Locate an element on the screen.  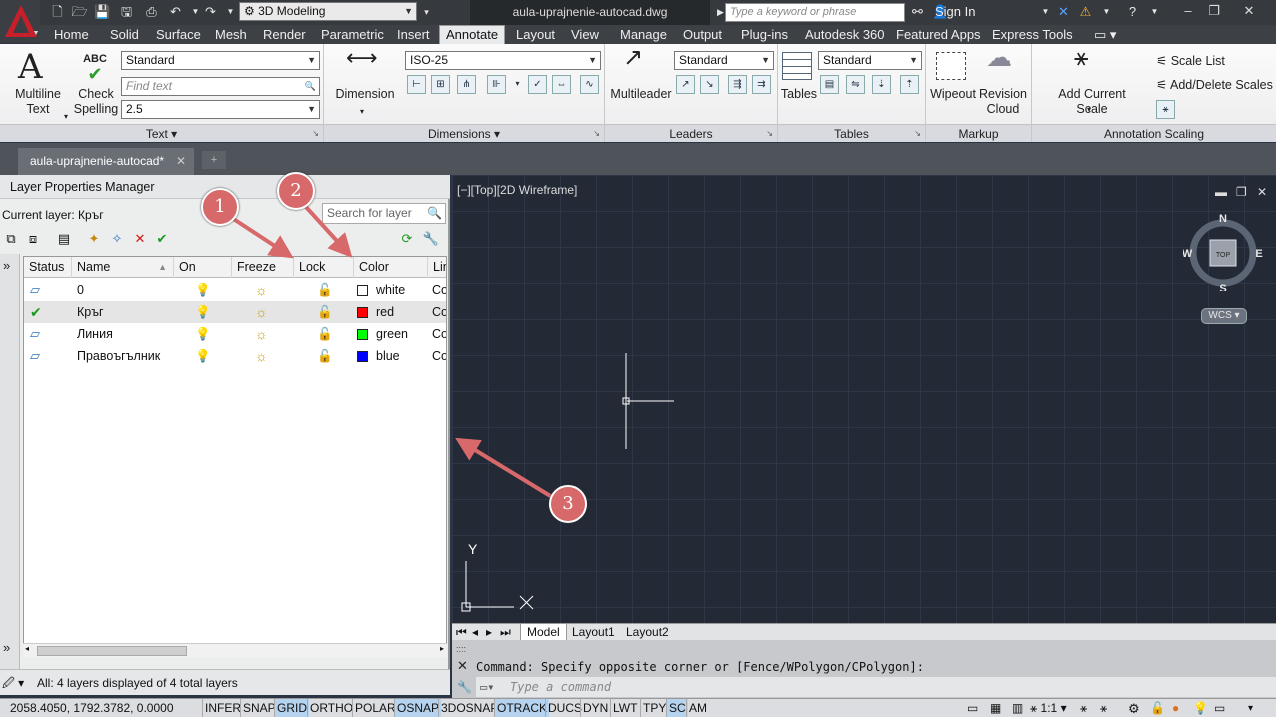
arrow-to-color-column is located at coordinates (328, 231).